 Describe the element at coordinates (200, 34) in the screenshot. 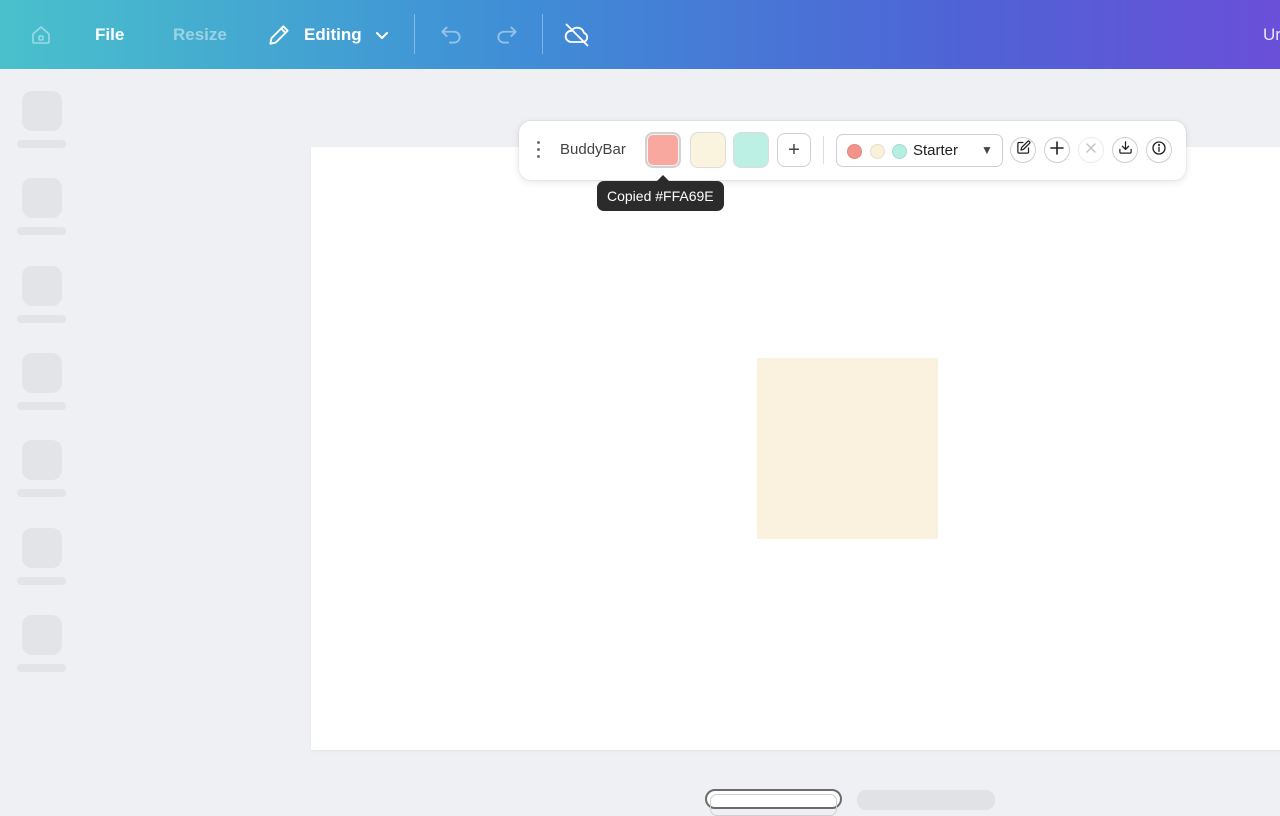

I see `resize-button: Resize` at that location.